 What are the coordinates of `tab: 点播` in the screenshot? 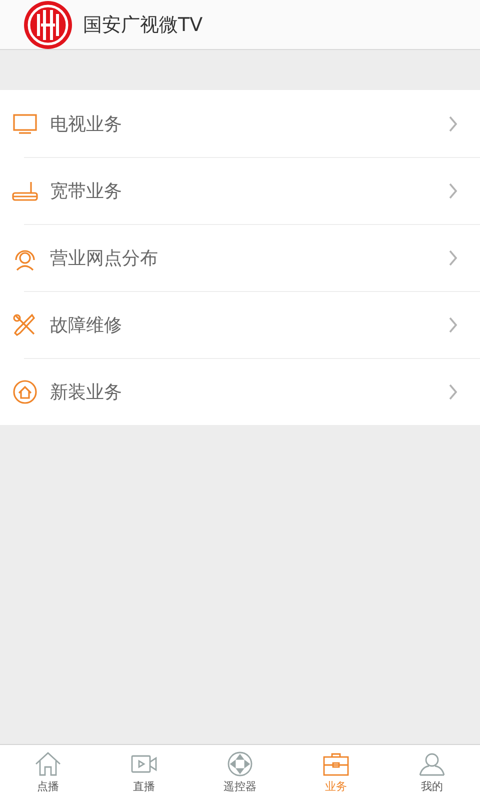 It's located at (48, 772).